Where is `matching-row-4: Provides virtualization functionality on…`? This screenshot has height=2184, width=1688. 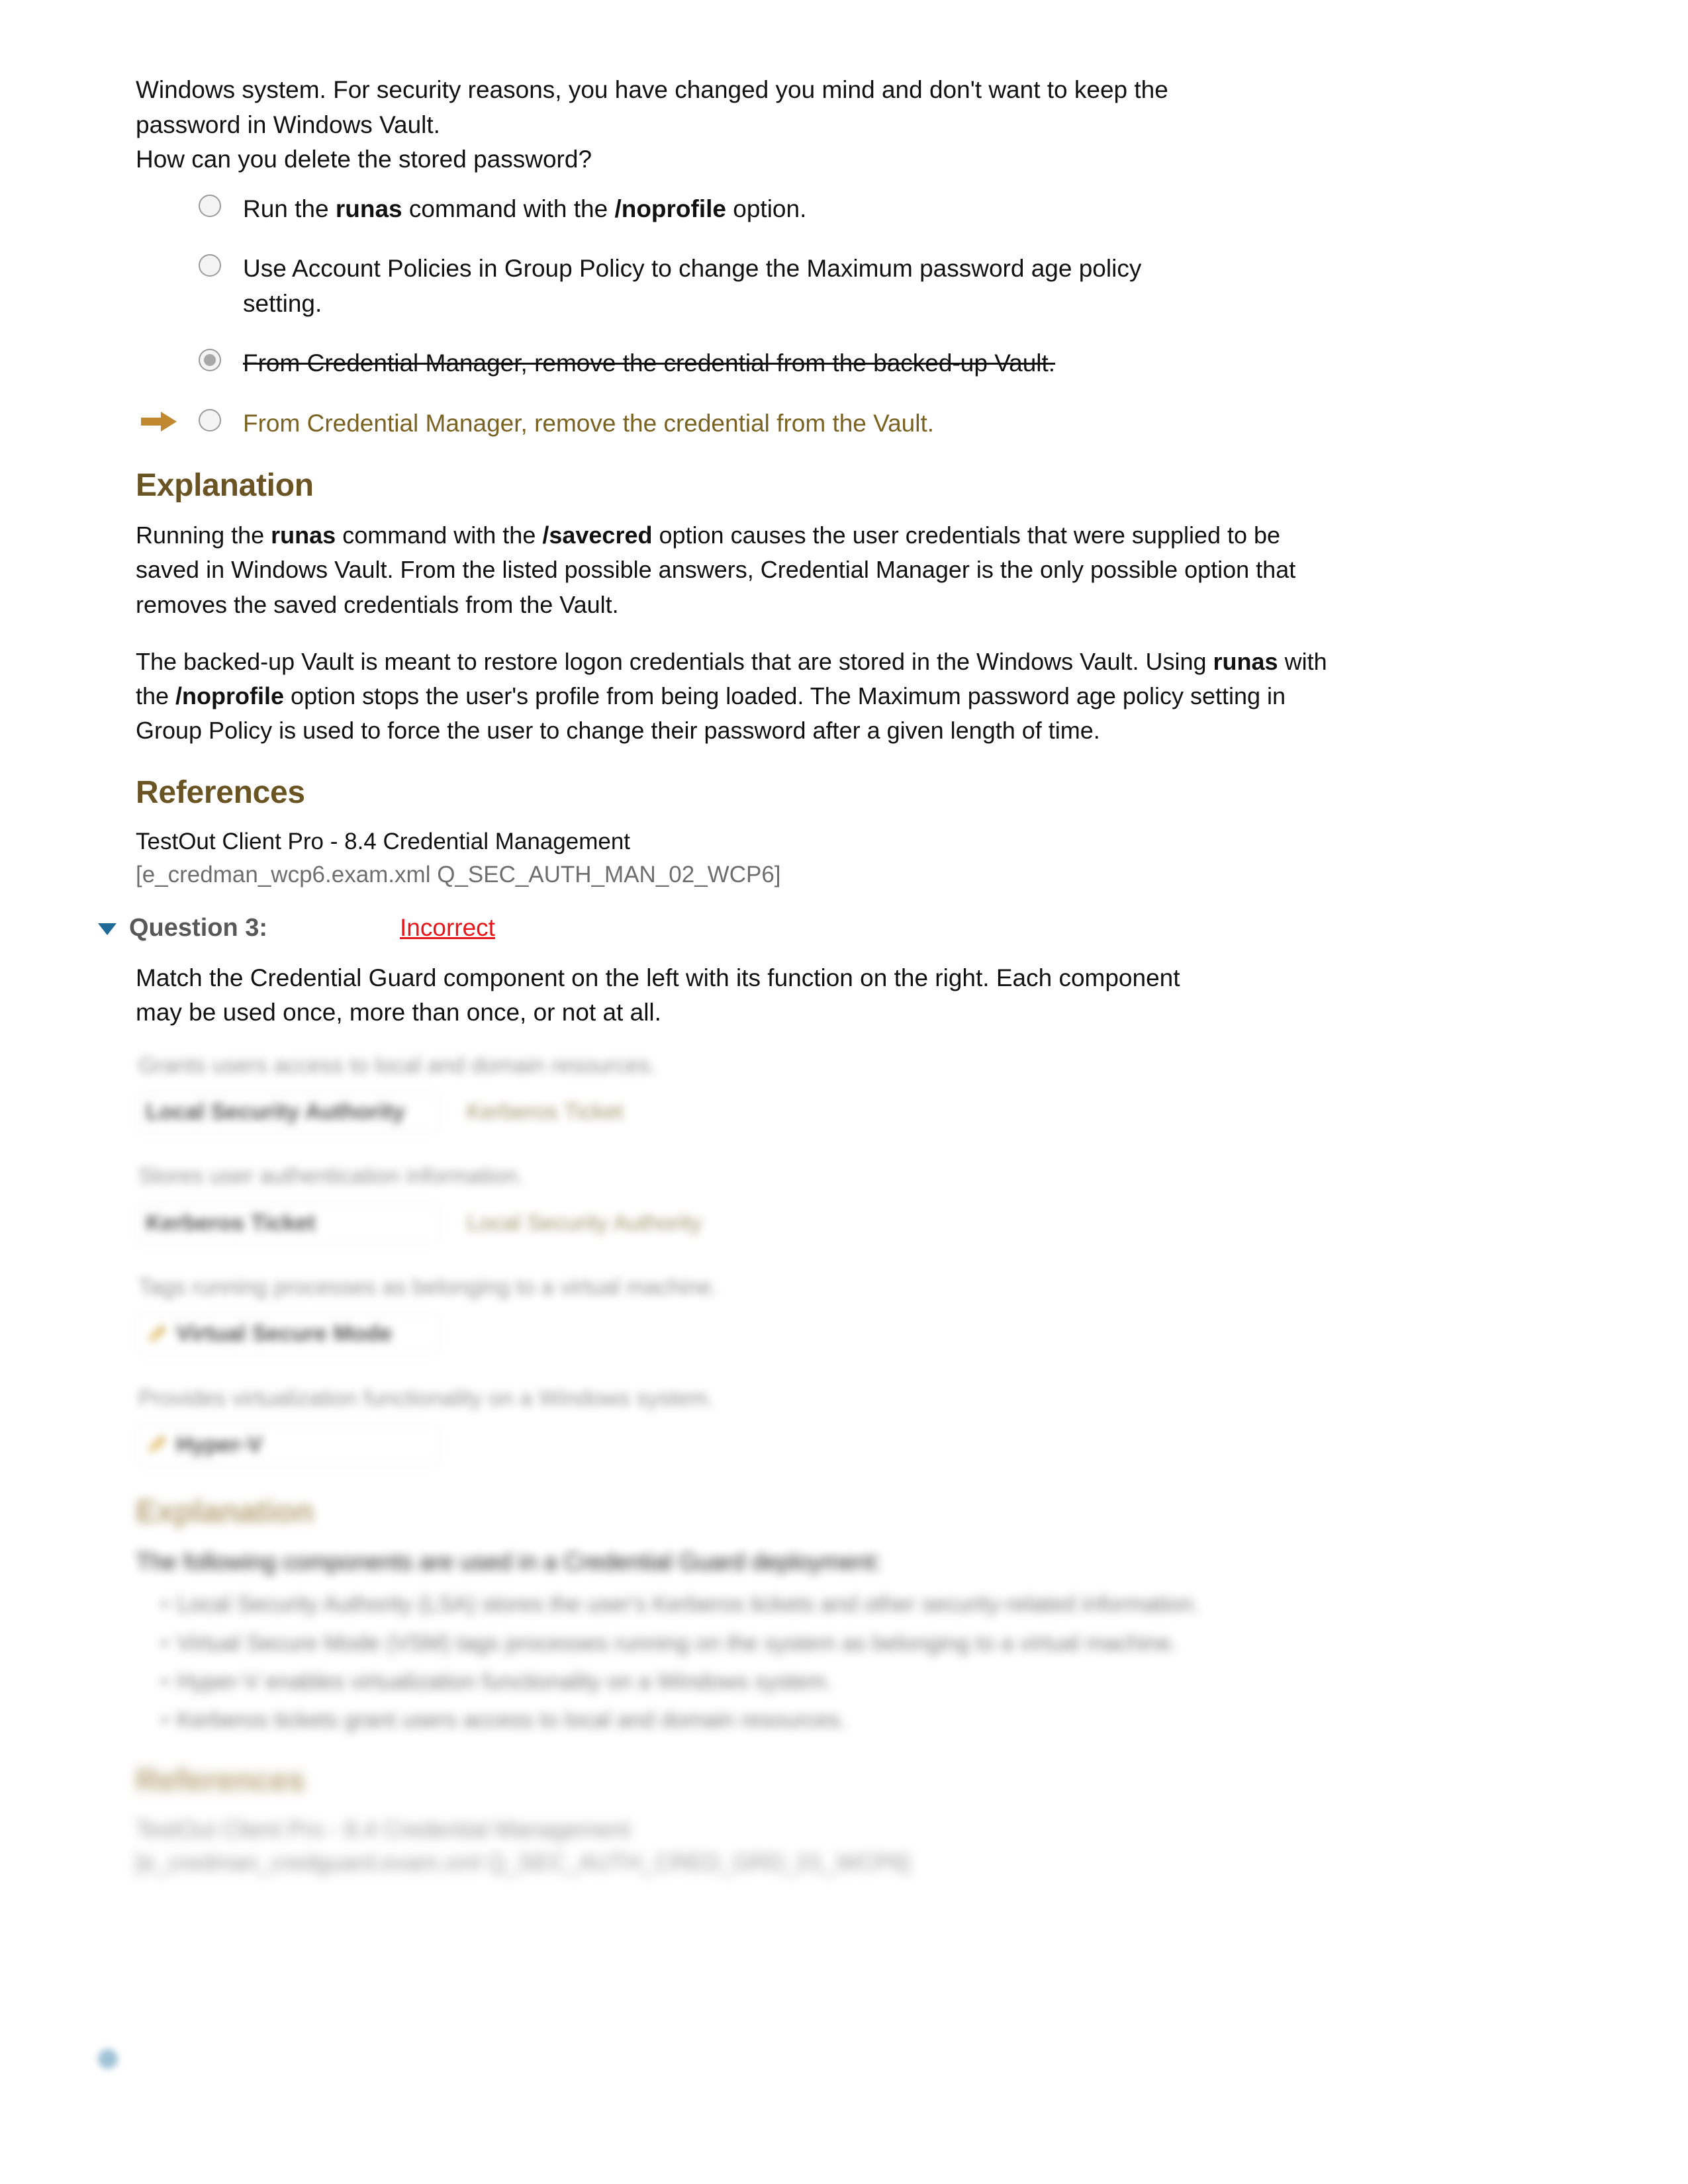 matching-row-4: Provides virtualization functionality on… is located at coordinates (731, 1425).